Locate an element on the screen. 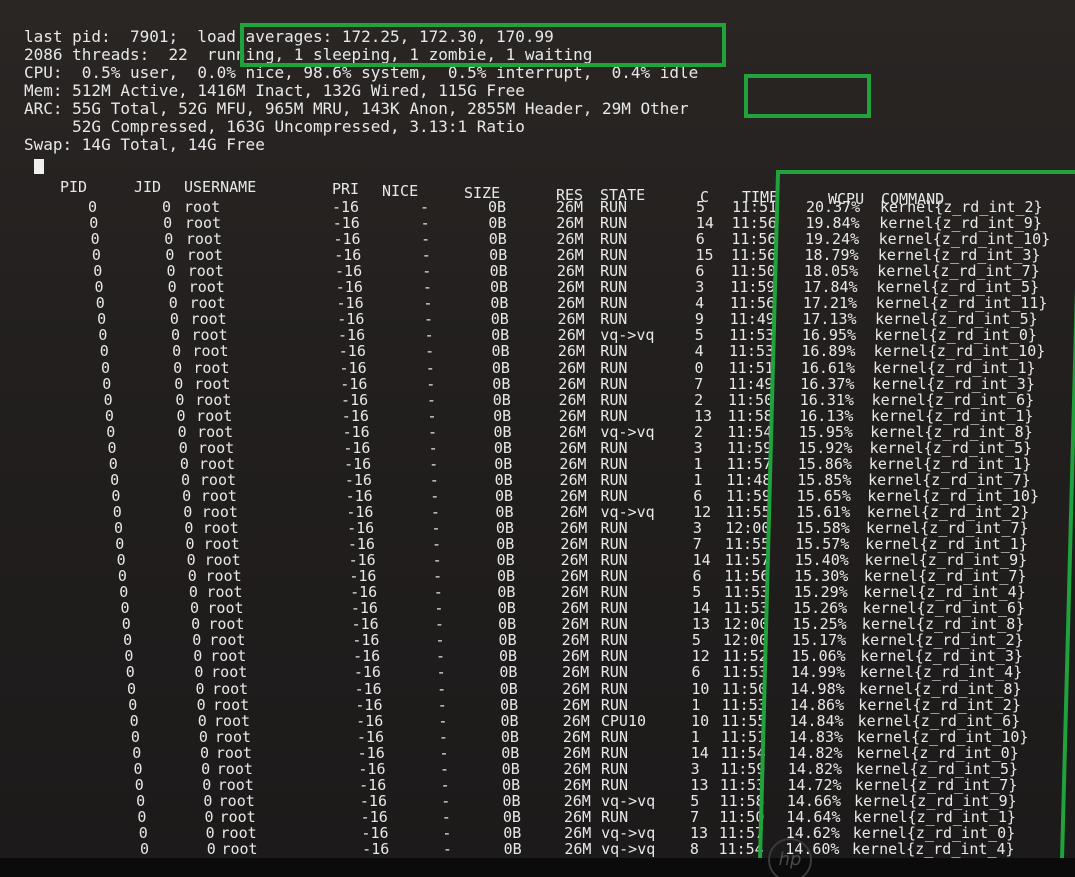 The width and height of the screenshot is (1075, 877). cell-c: 6 is located at coordinates (697, 576).